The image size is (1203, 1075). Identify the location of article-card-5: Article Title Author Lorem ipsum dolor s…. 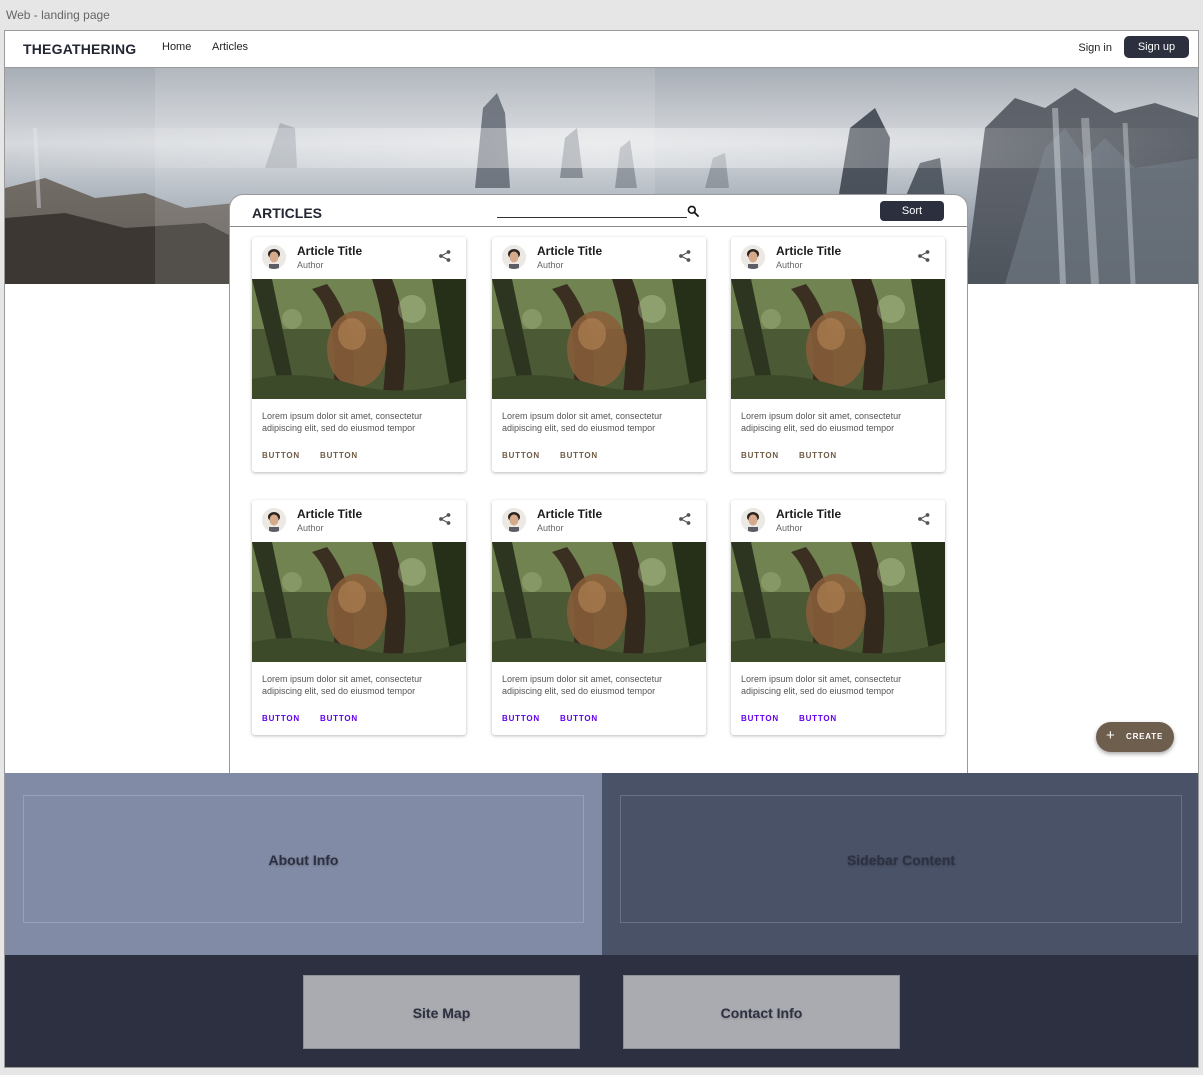
(599, 617).